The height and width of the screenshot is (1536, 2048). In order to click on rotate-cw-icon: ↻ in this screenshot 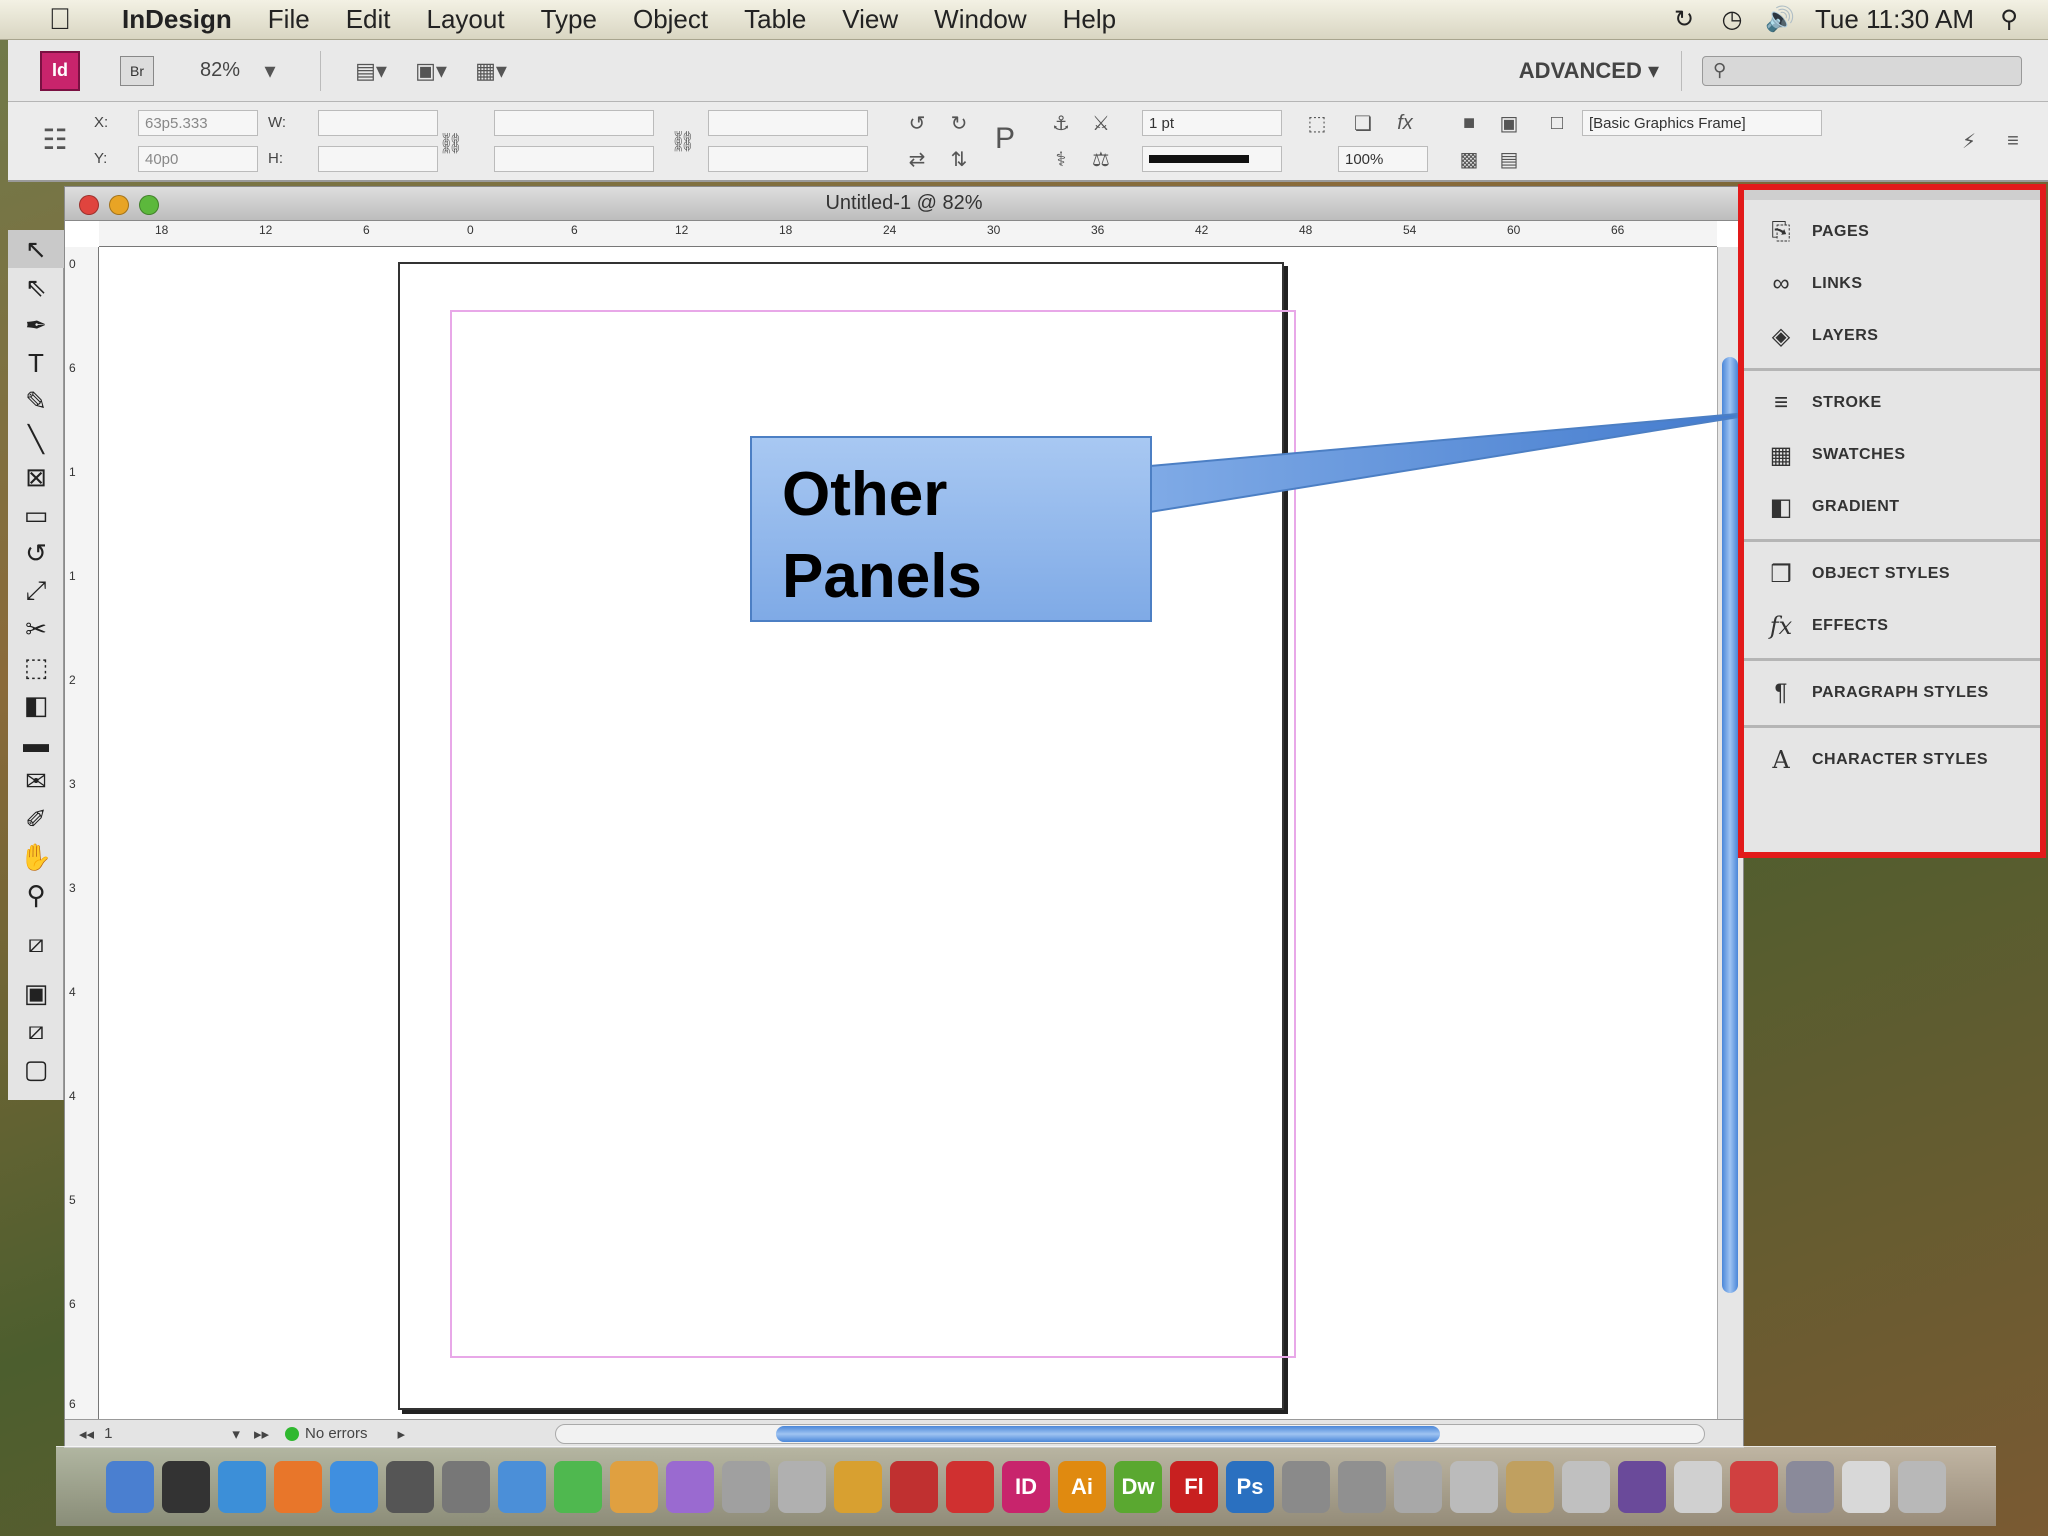, I will do `click(959, 123)`.